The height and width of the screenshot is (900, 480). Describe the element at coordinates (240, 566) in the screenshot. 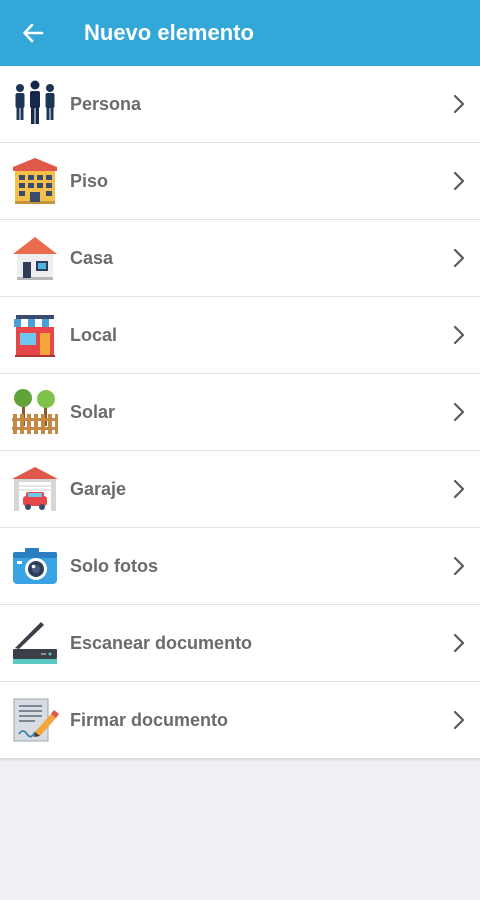

I see `list-item-solo-fotos: Solo fotos` at that location.